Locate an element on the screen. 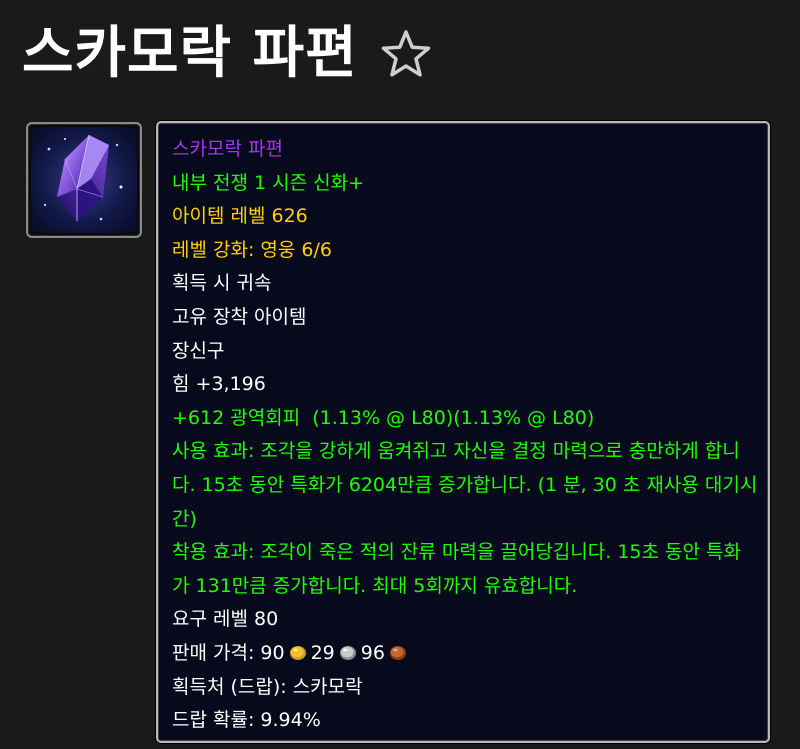 The height and width of the screenshot is (749, 800). unique-text: 고유 장착 아이템 is located at coordinates (239, 316).